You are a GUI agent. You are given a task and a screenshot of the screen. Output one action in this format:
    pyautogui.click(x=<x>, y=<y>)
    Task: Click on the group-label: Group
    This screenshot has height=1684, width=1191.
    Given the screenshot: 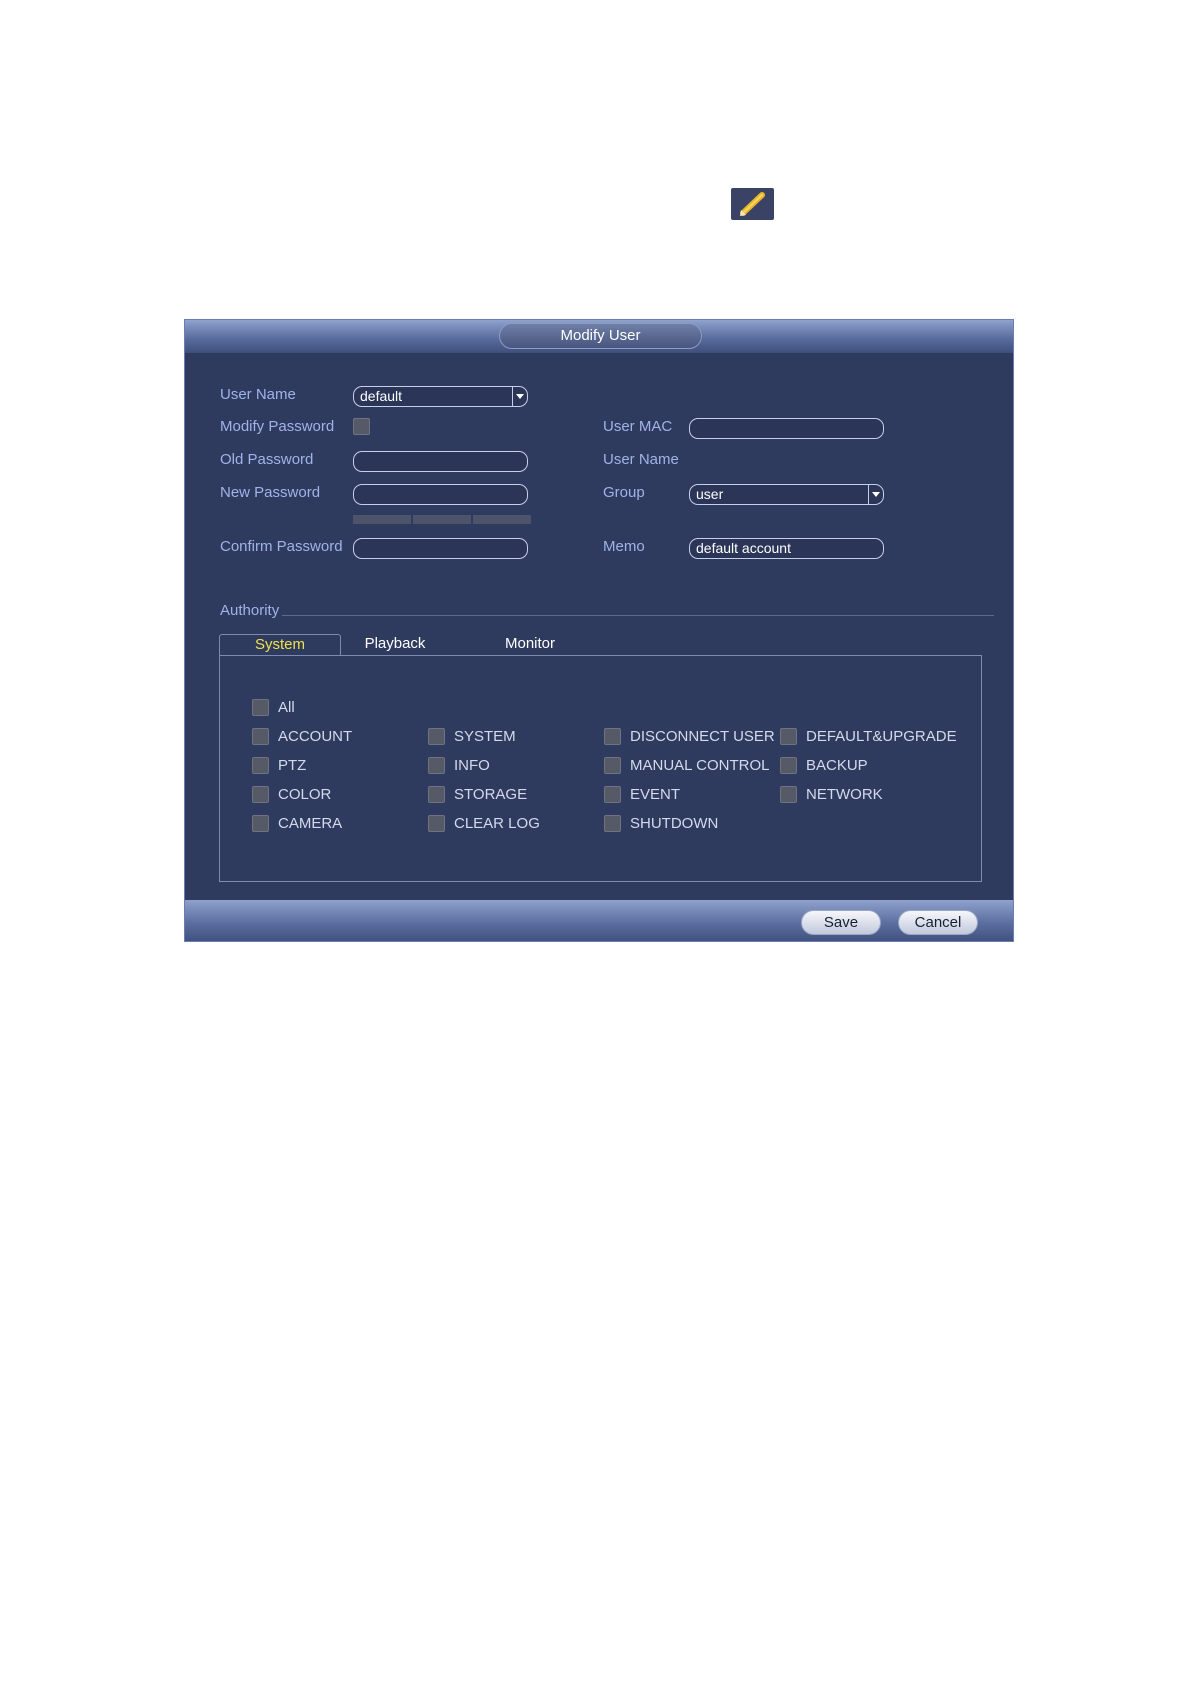 What is the action you would take?
    pyautogui.click(x=624, y=492)
    